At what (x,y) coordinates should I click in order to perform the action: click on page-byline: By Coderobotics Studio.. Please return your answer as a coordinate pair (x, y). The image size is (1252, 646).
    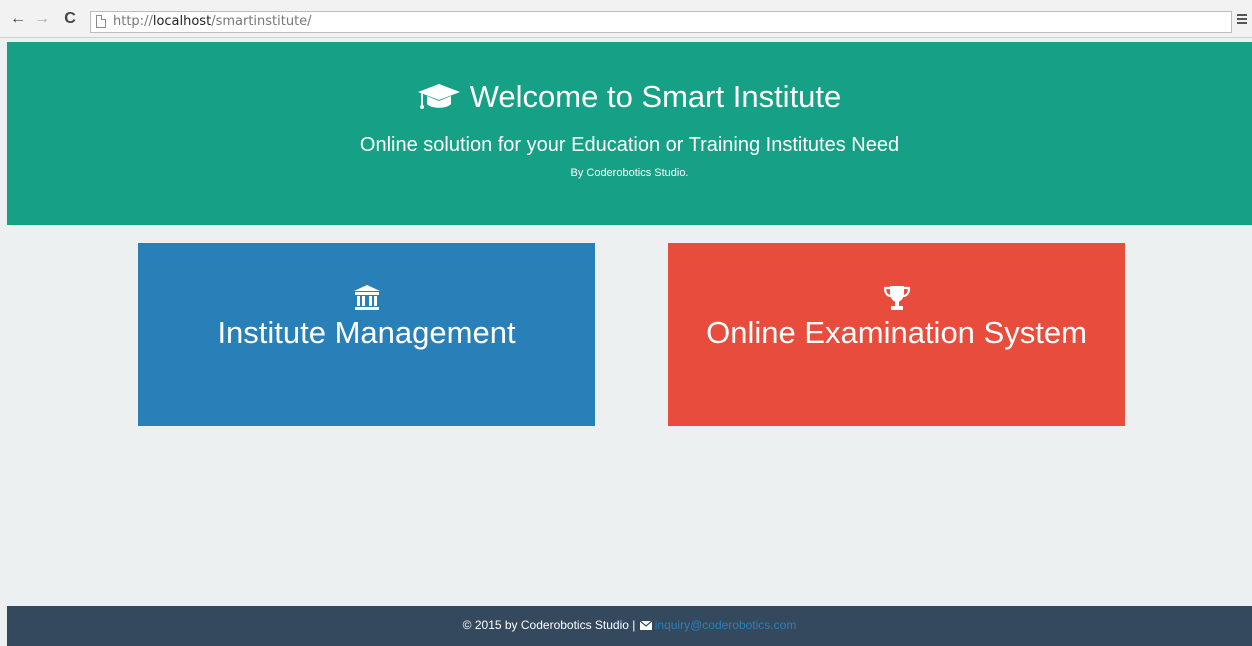
    Looking at the image, I should click on (629, 173).